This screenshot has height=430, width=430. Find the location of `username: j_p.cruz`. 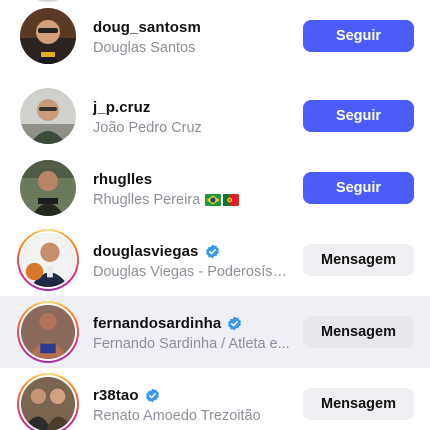

username: j_p.cruz is located at coordinates (121, 107).